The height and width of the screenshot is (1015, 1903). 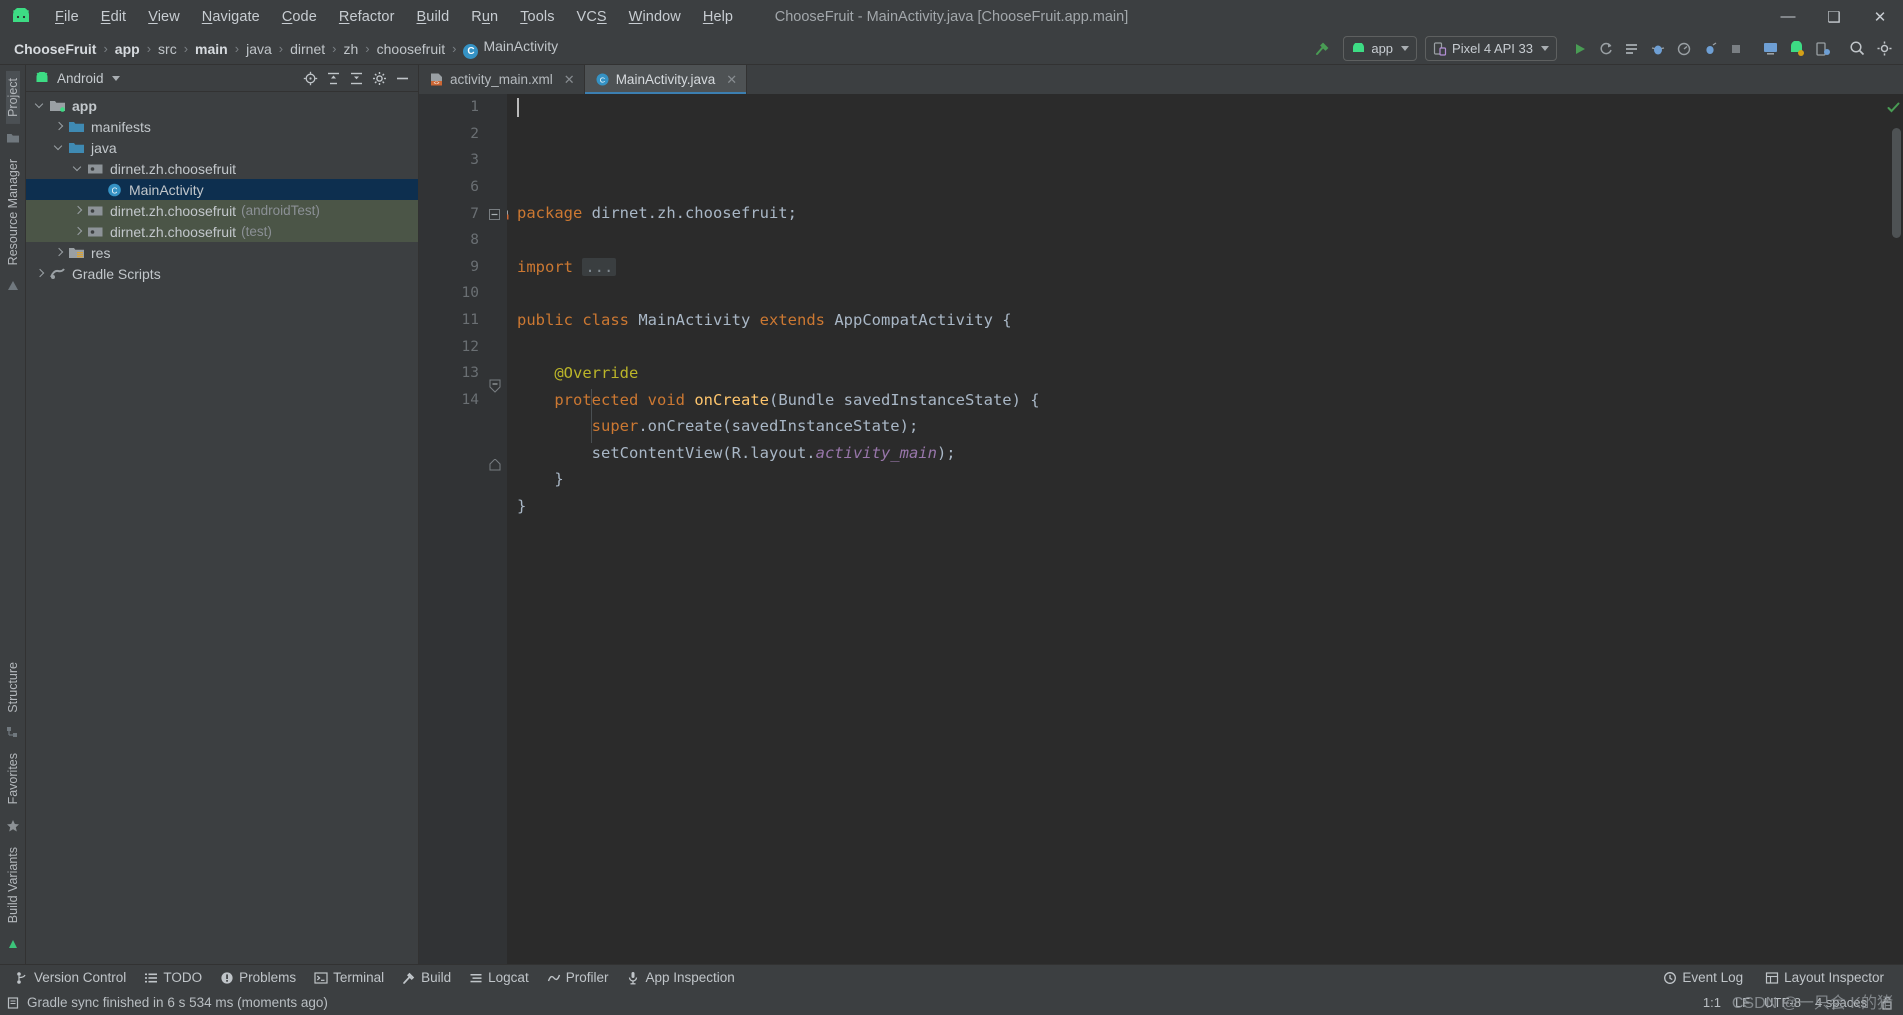 I want to click on unlocked-icon, so click(x=1887, y=1003).